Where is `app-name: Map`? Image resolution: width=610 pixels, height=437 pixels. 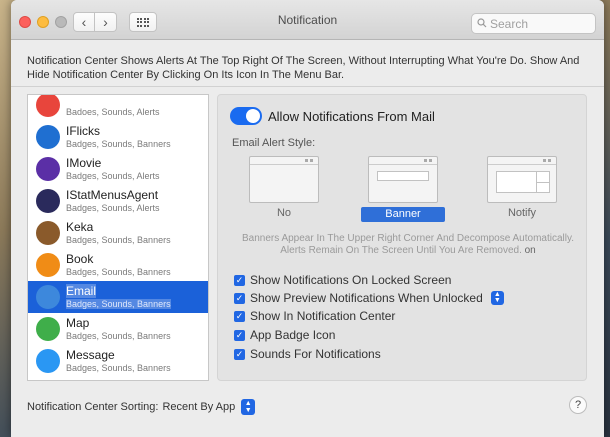 app-name: Map is located at coordinates (78, 323).